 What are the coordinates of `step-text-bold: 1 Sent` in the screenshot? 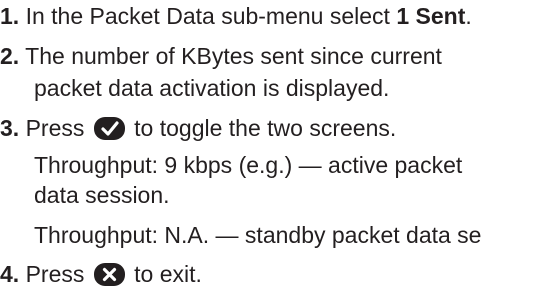 It's located at (431, 16).